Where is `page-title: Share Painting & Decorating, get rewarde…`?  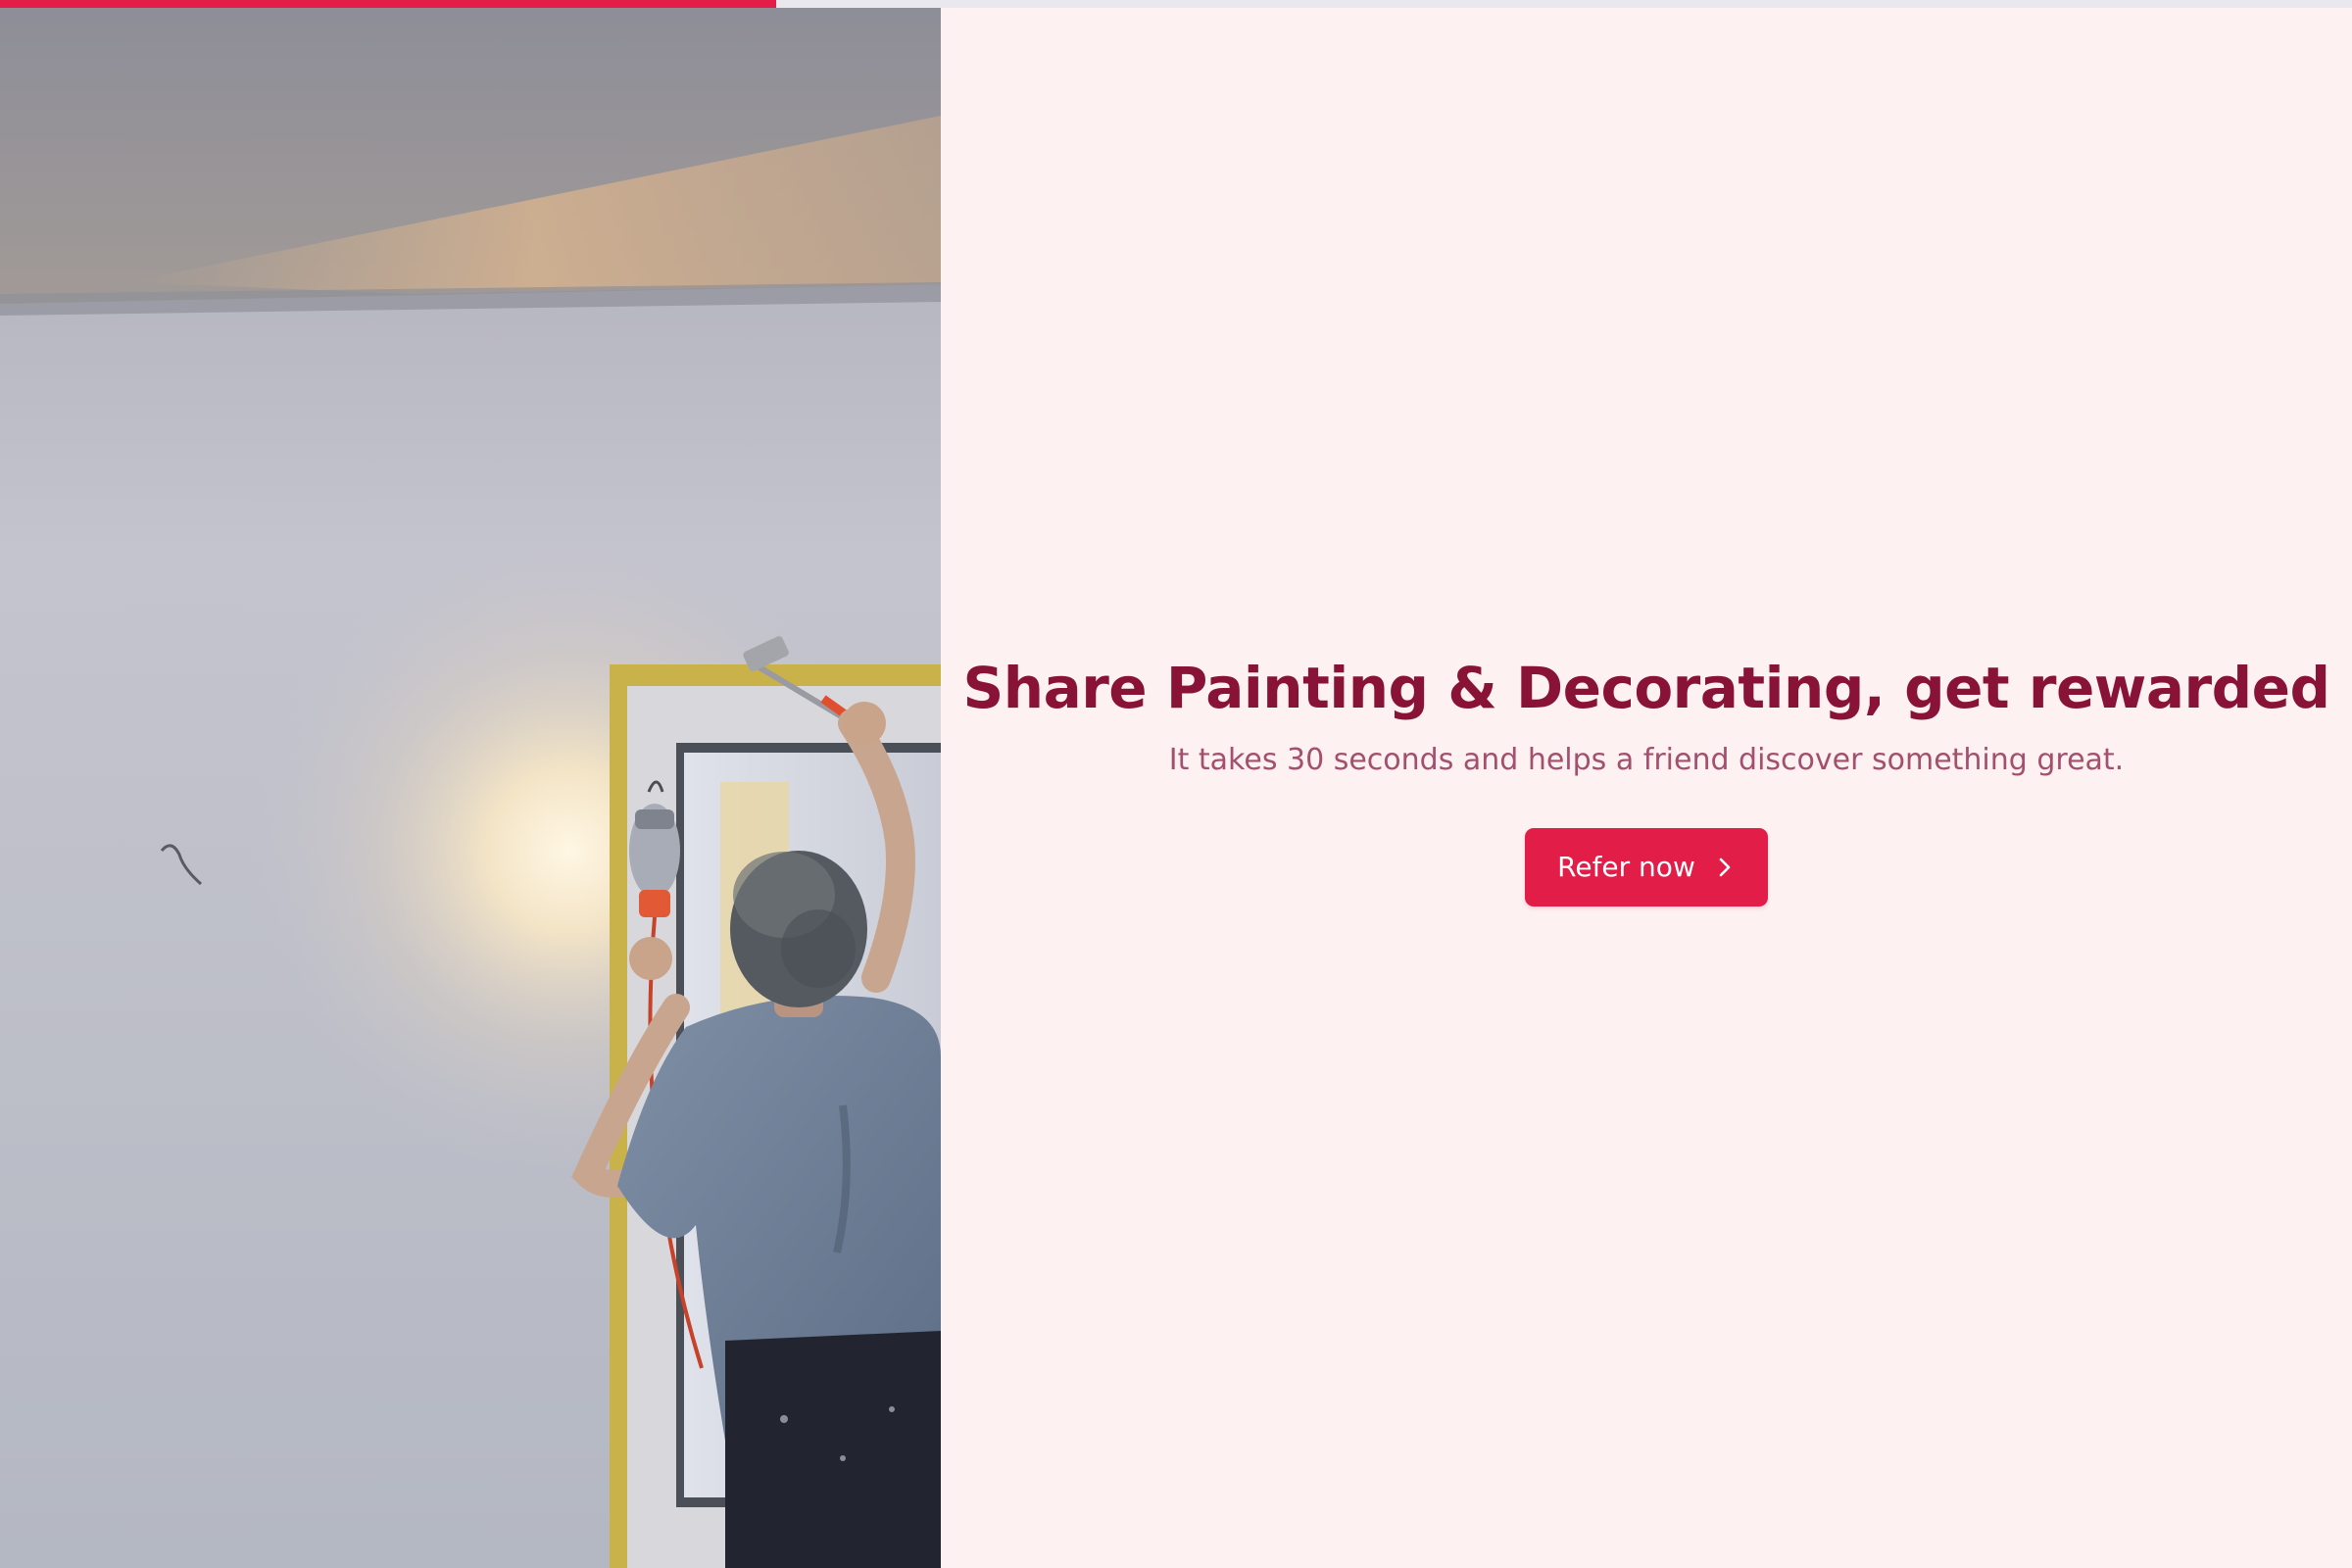
page-title: Share Painting & Decorating, get rewarde… is located at coordinates (1646, 687).